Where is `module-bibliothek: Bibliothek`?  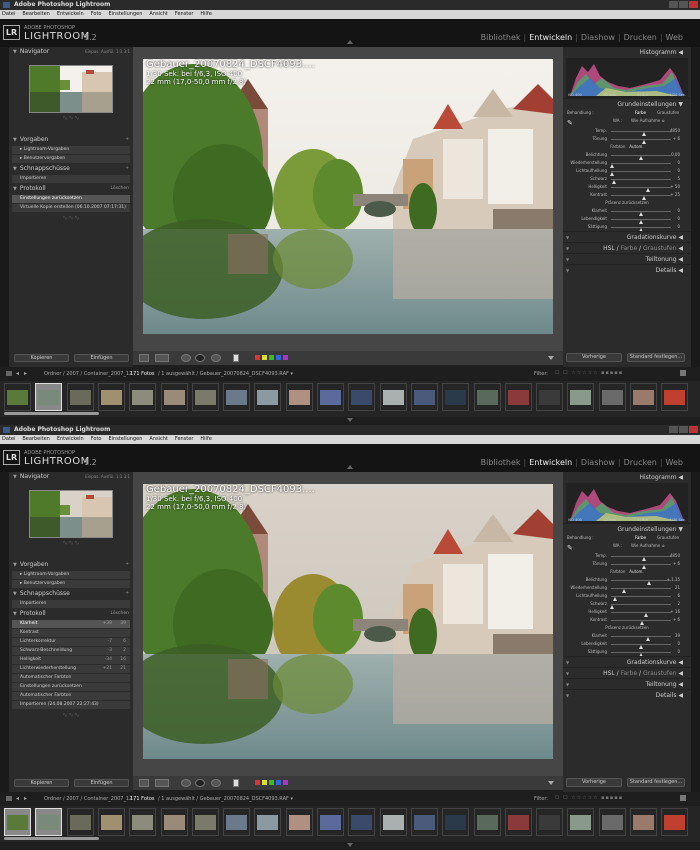 module-bibliothek: Bibliothek is located at coordinates (501, 462).